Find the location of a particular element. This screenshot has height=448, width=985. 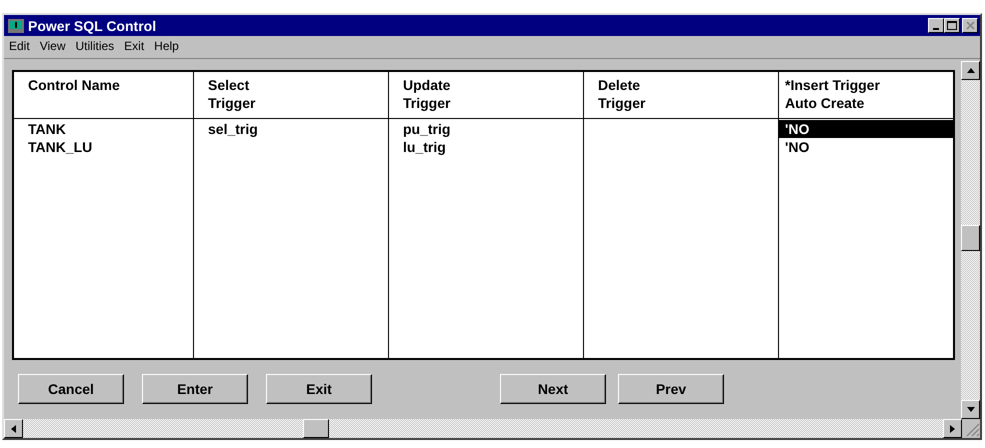

push-button: Cancel is located at coordinates (71, 389).